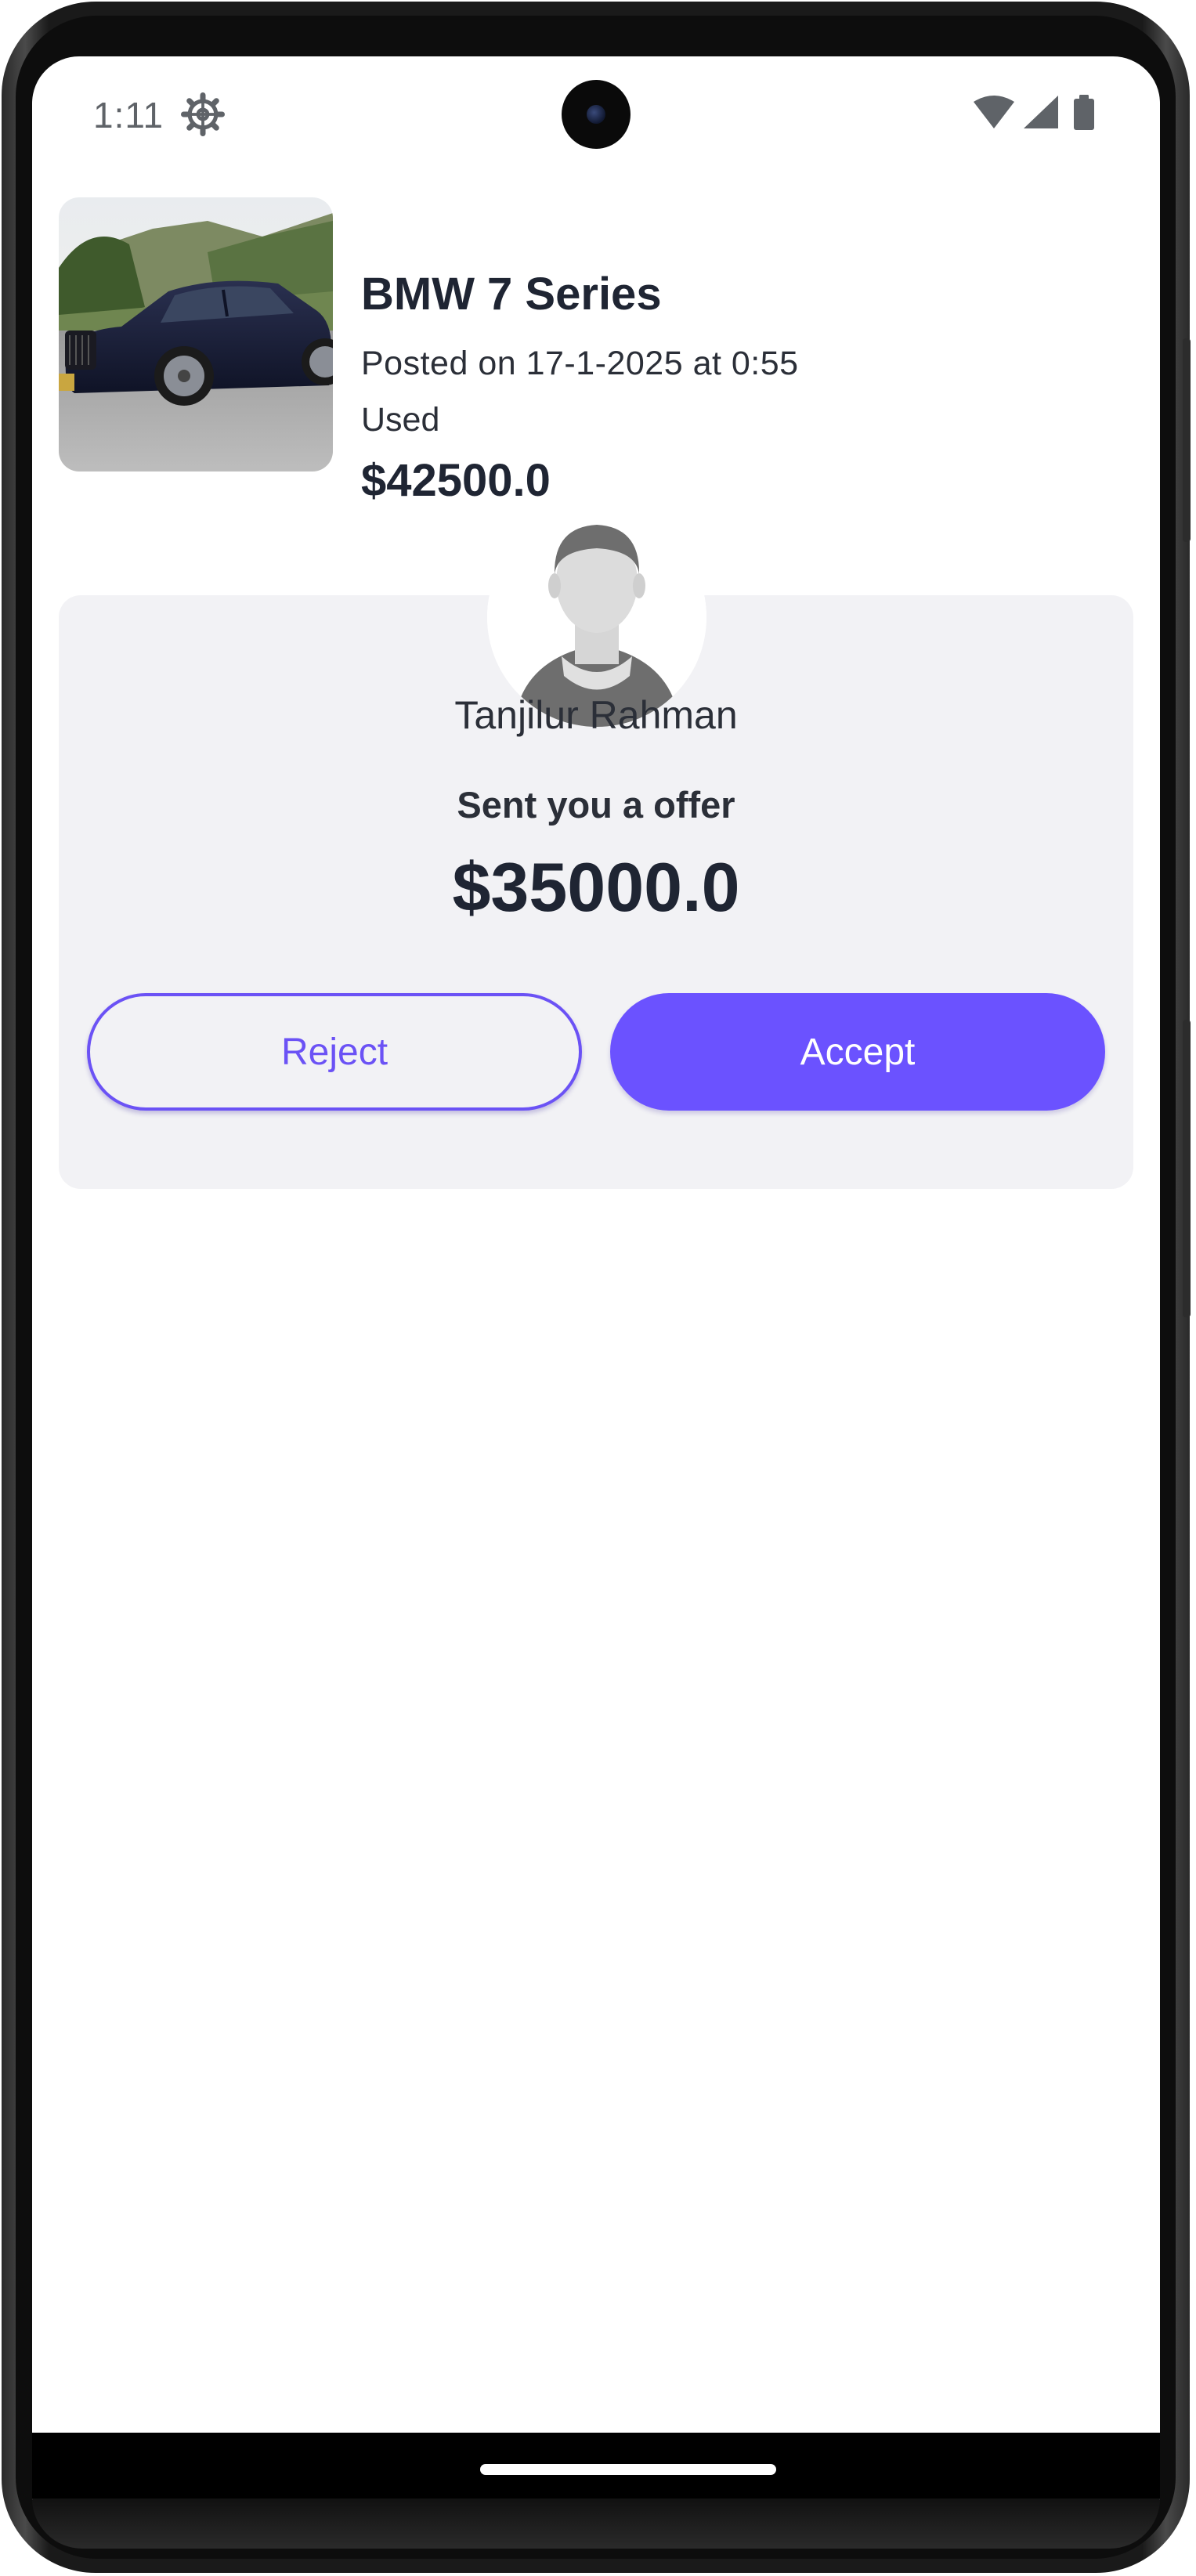  I want to click on home-gesture-handle, so click(628, 2469).